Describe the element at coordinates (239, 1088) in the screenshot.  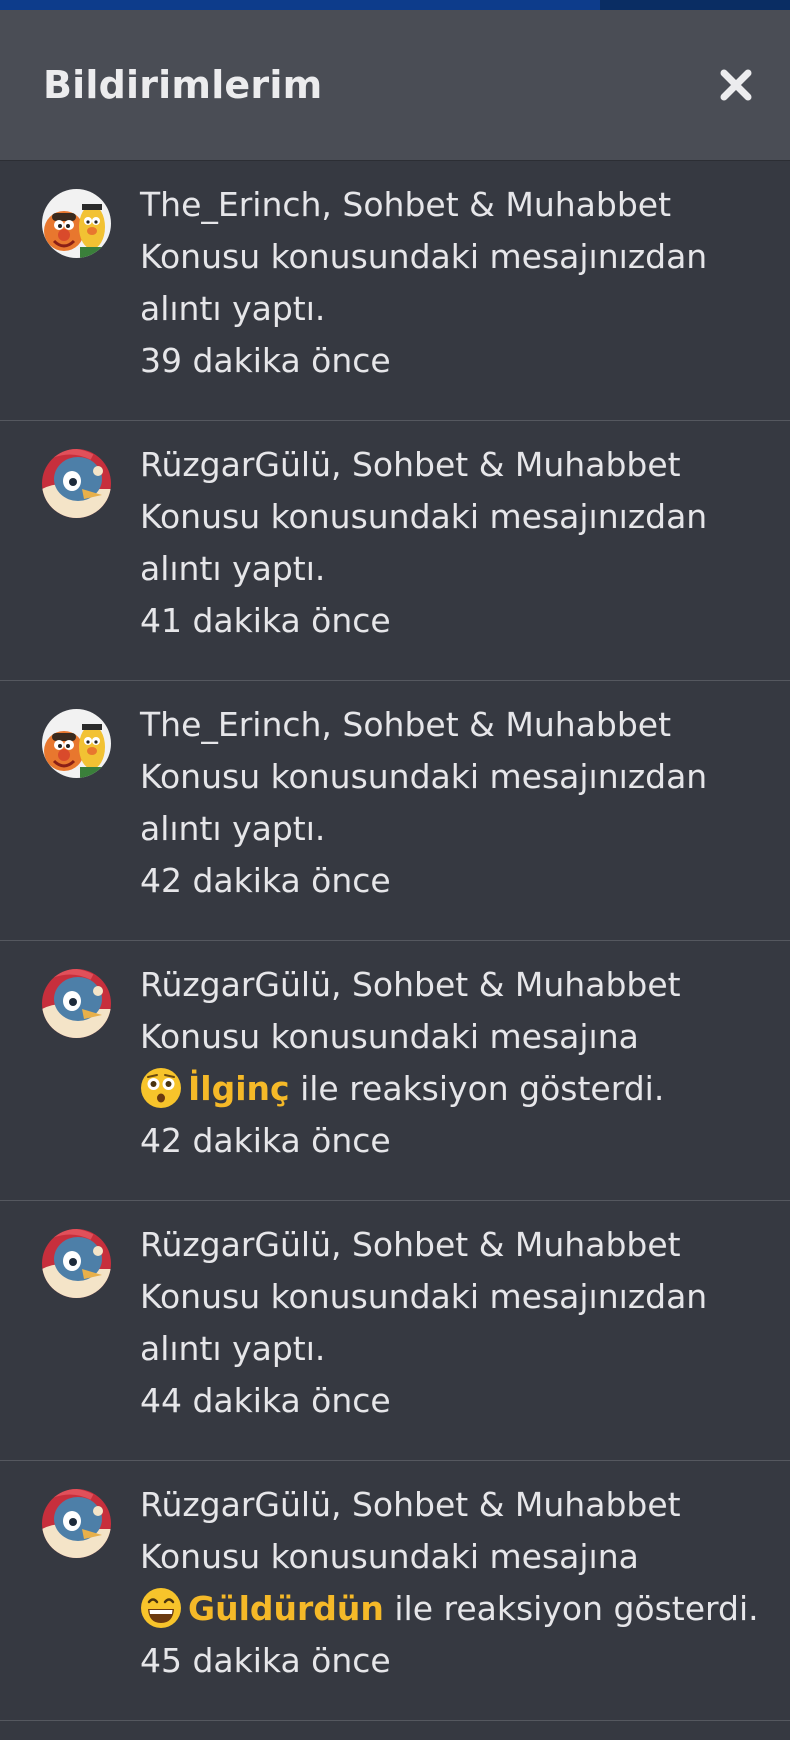
I see `reaction-label: İlginç` at that location.